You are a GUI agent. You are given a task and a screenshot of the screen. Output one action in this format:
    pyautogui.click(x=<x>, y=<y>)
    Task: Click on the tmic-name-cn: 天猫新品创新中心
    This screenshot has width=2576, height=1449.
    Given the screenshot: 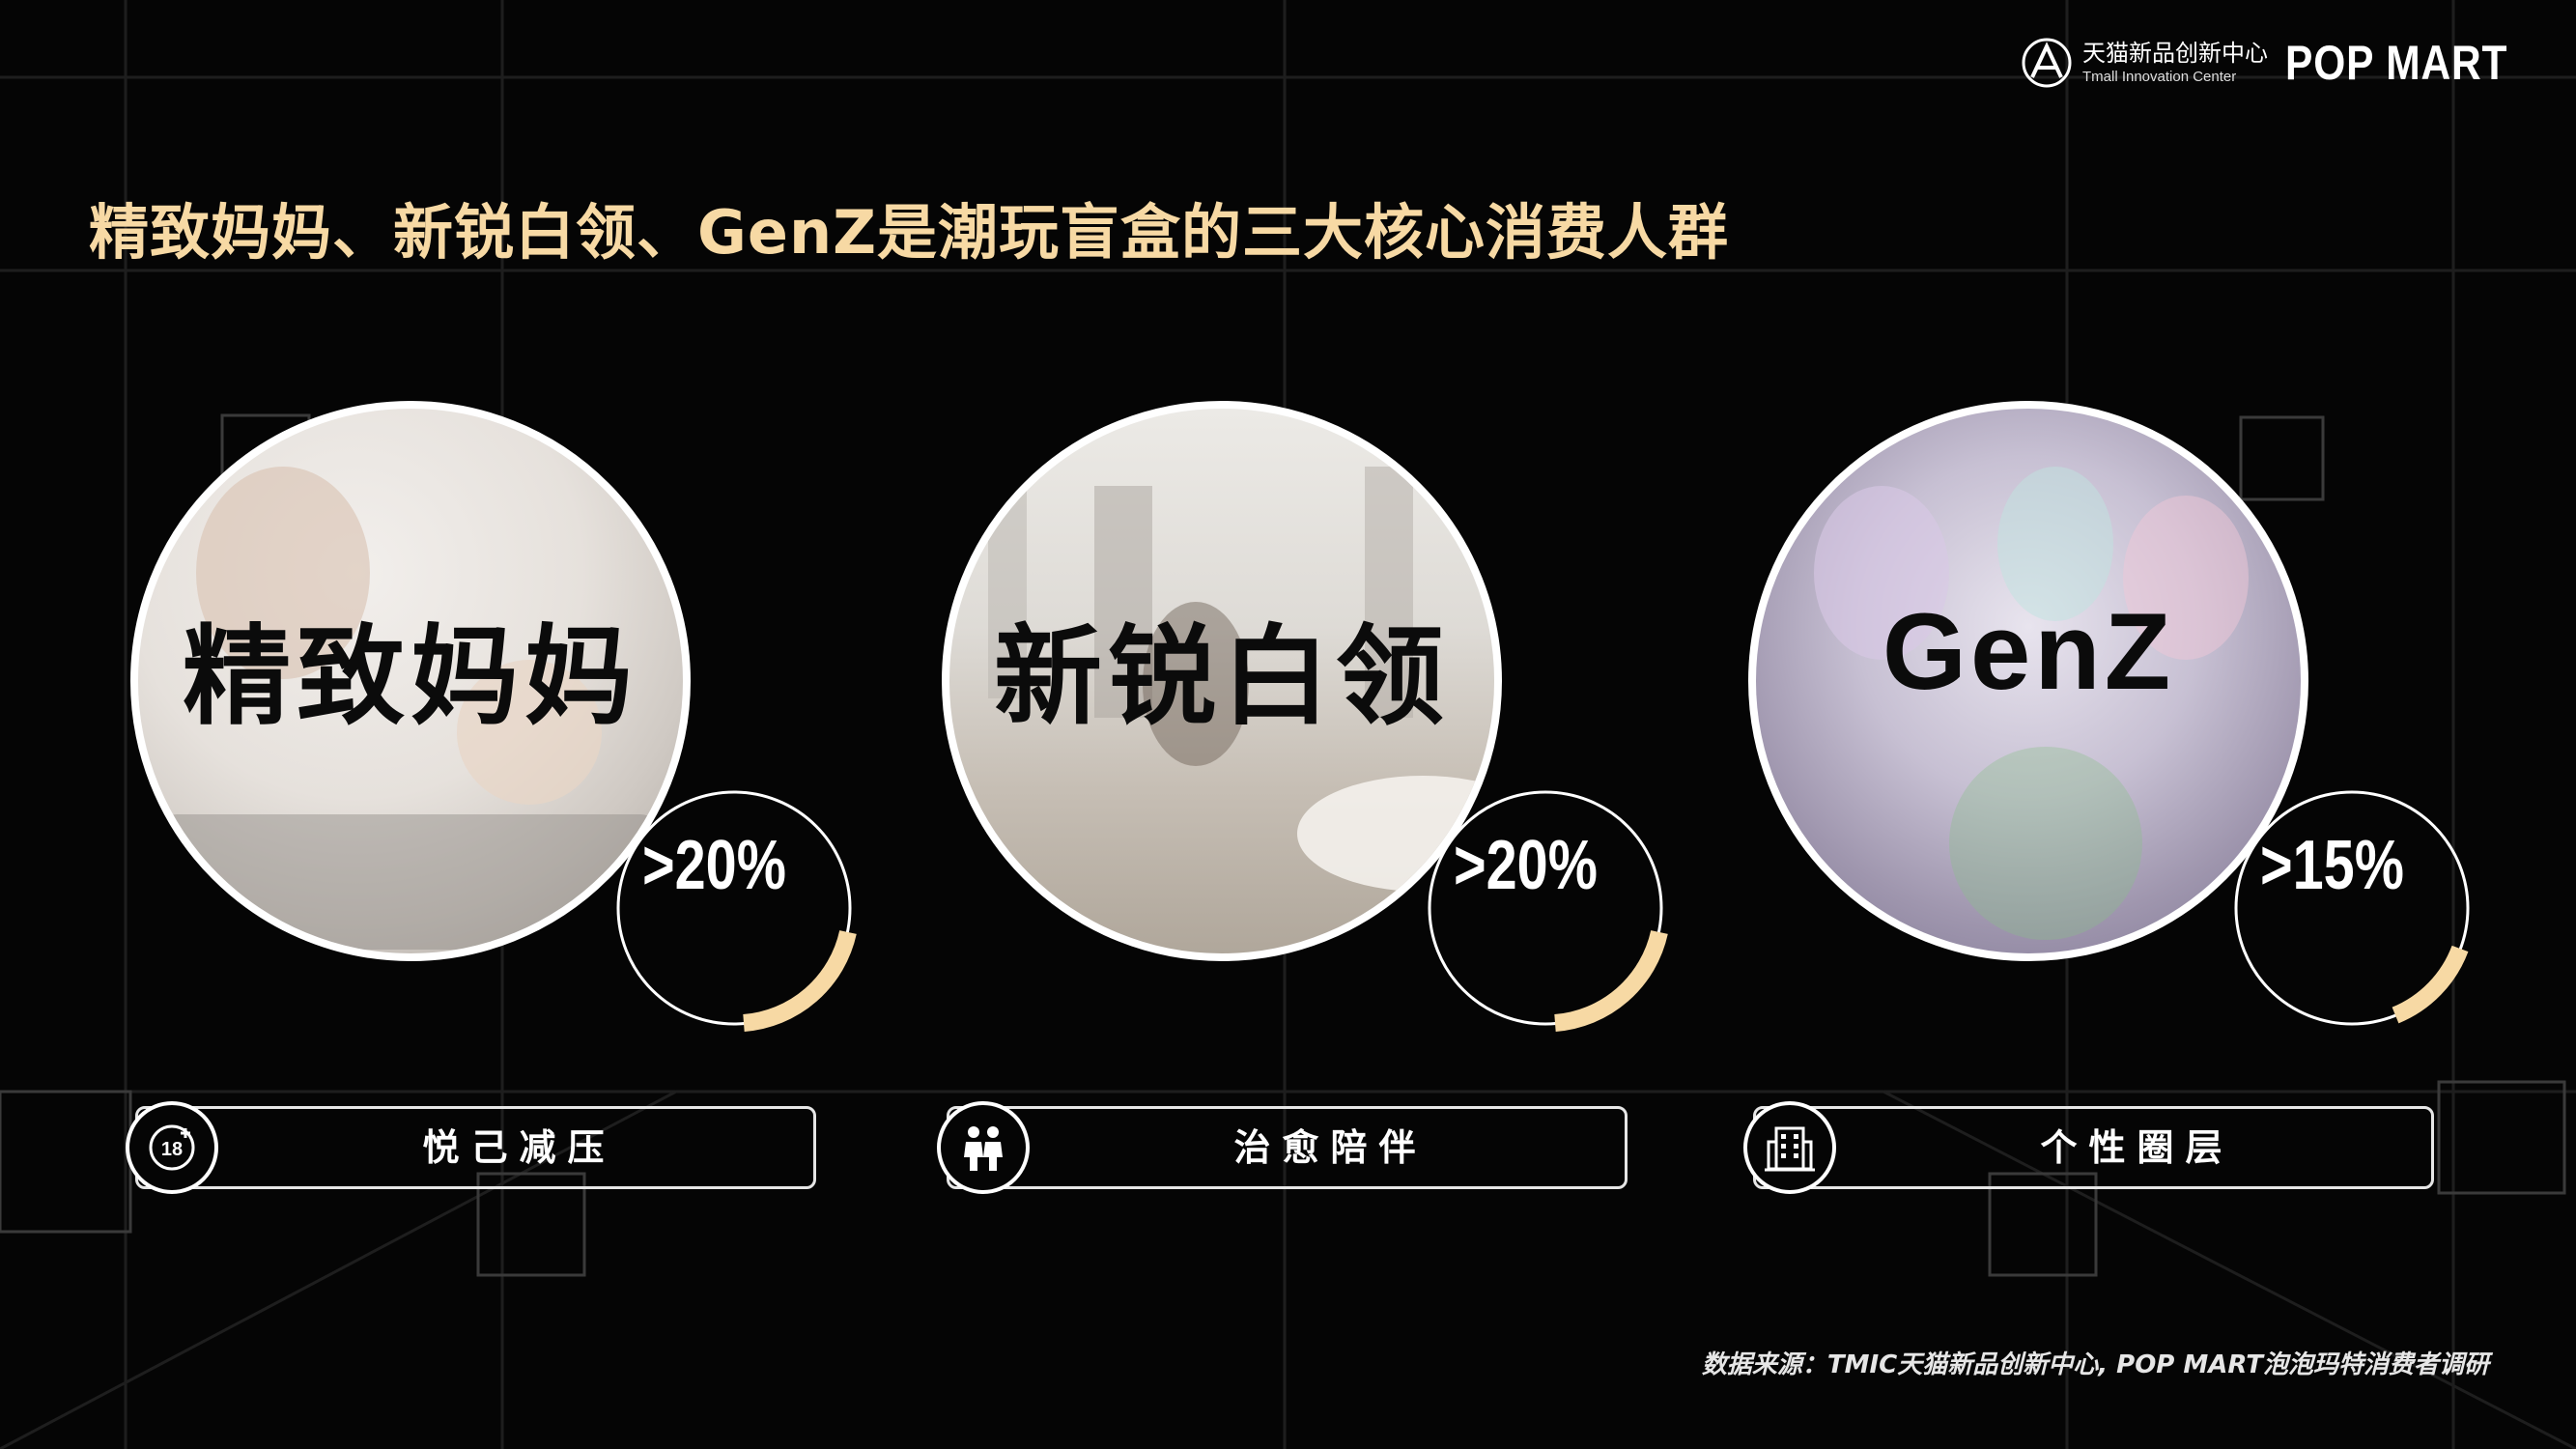 What is the action you would take?
    pyautogui.click(x=2175, y=53)
    